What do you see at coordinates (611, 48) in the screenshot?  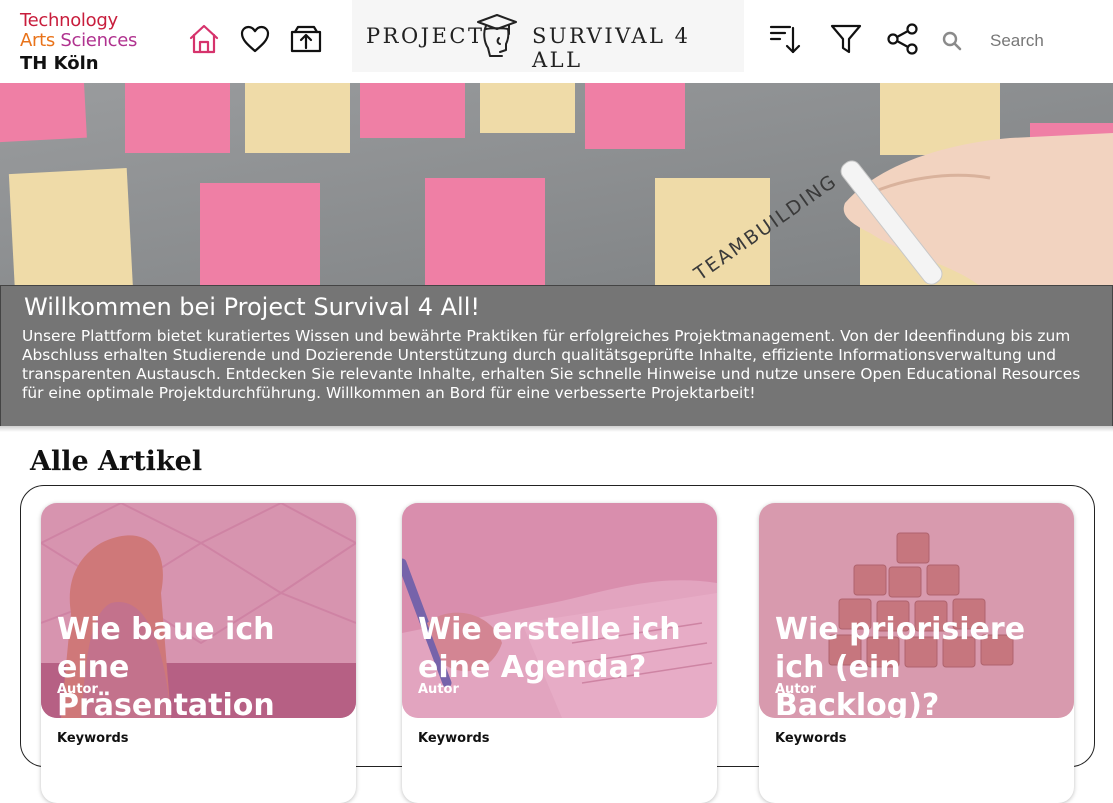 I see `brand-word-survival: SURVIVAL 4 ALL` at bounding box center [611, 48].